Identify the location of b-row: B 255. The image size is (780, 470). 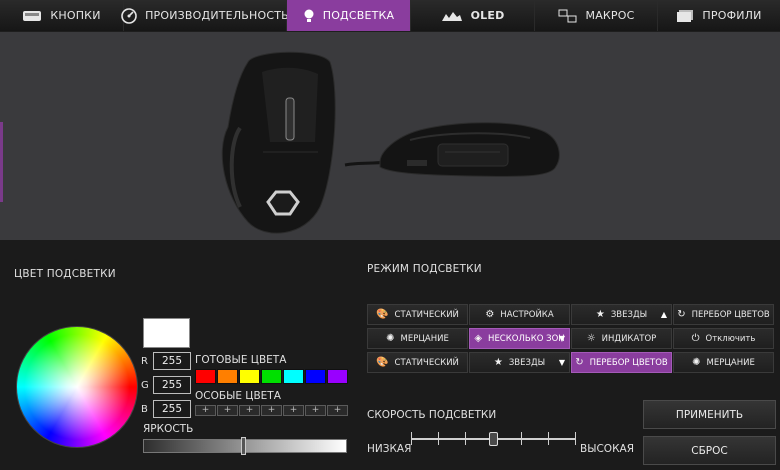
(166, 409).